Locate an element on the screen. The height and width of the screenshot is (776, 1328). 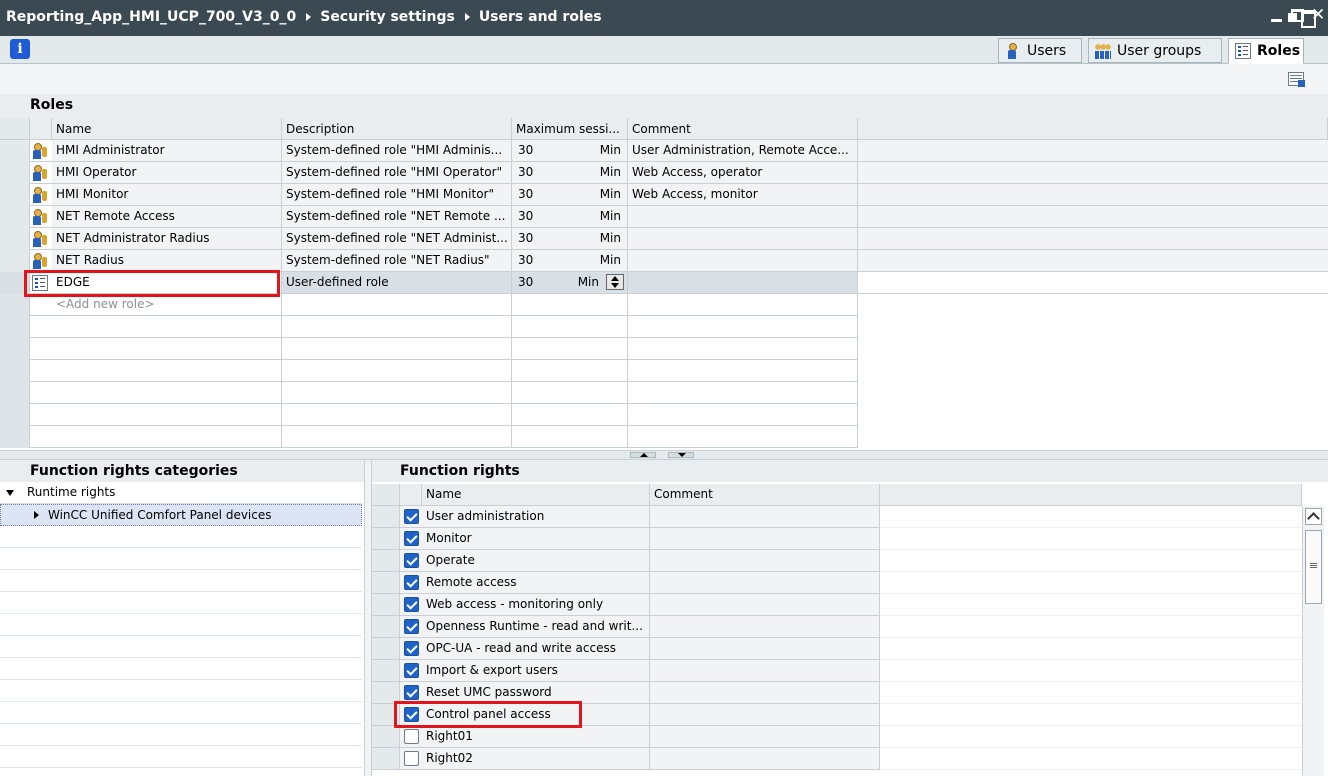
breadcrumb-security-settings: Security settings is located at coordinates (387, 17).